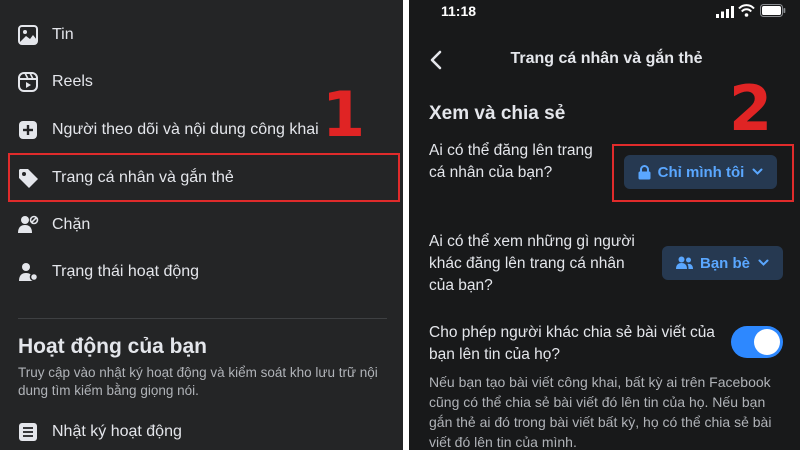 Image resolution: width=800 pixels, height=450 pixels. I want to click on chevron-down-icon, so click(763, 263).